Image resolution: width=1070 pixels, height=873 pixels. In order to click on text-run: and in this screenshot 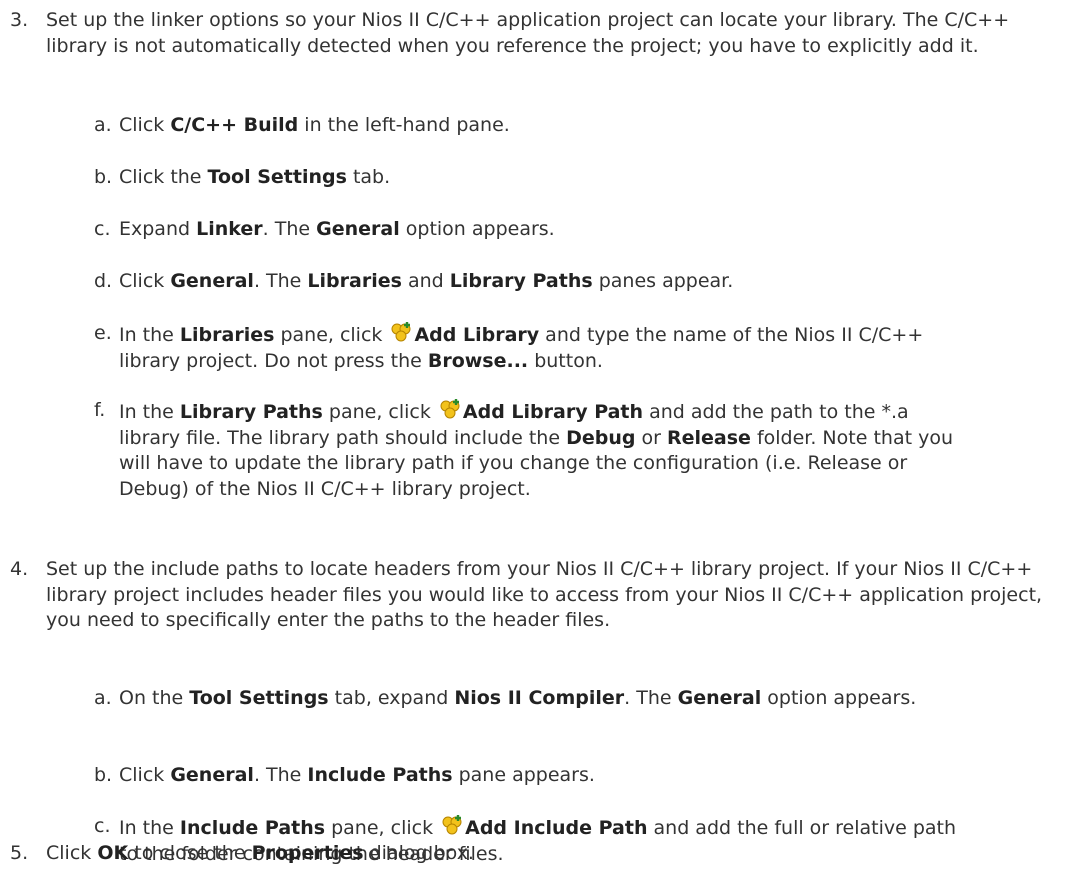, I will do `click(425, 281)`.